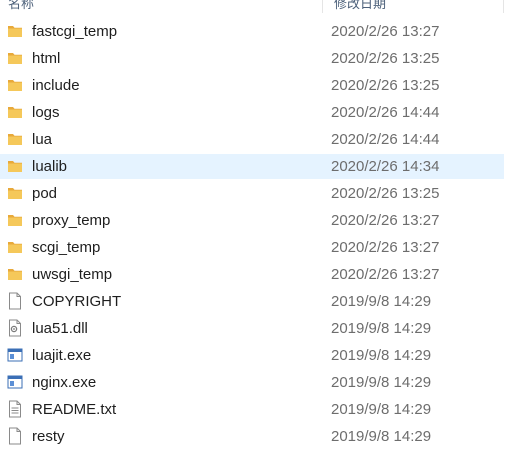  I want to click on file-row-lualib: lualib 2020/2/26 14:34, so click(253, 166).